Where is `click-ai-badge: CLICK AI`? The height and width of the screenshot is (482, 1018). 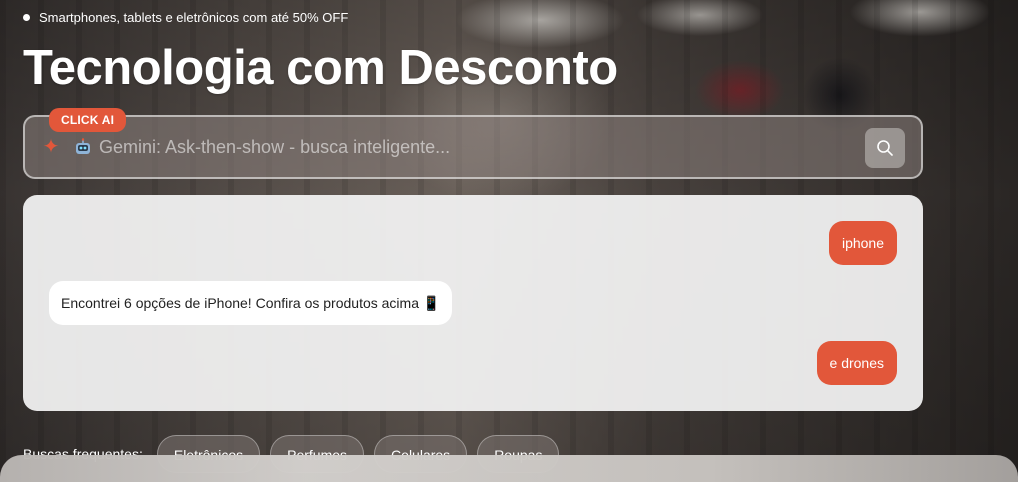 click-ai-badge: CLICK AI is located at coordinates (88, 120).